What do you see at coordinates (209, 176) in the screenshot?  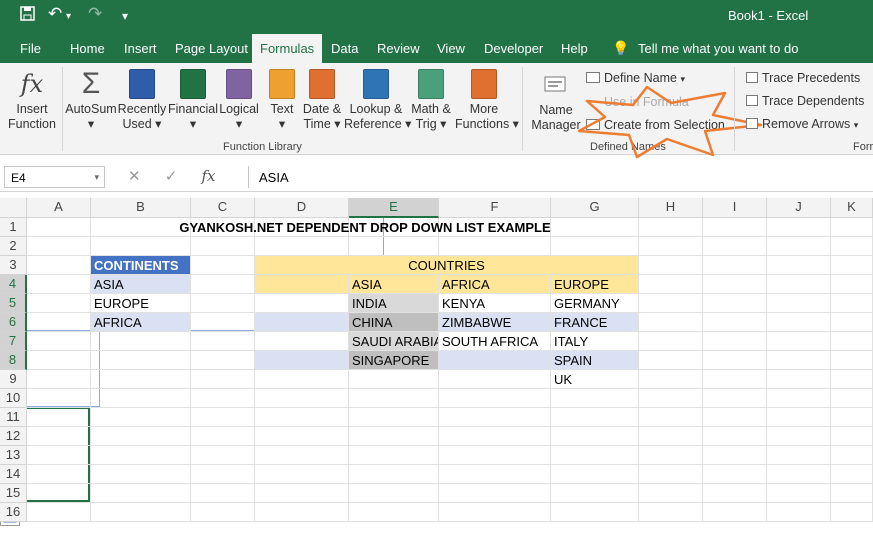 I see `fx-icon: fx` at bounding box center [209, 176].